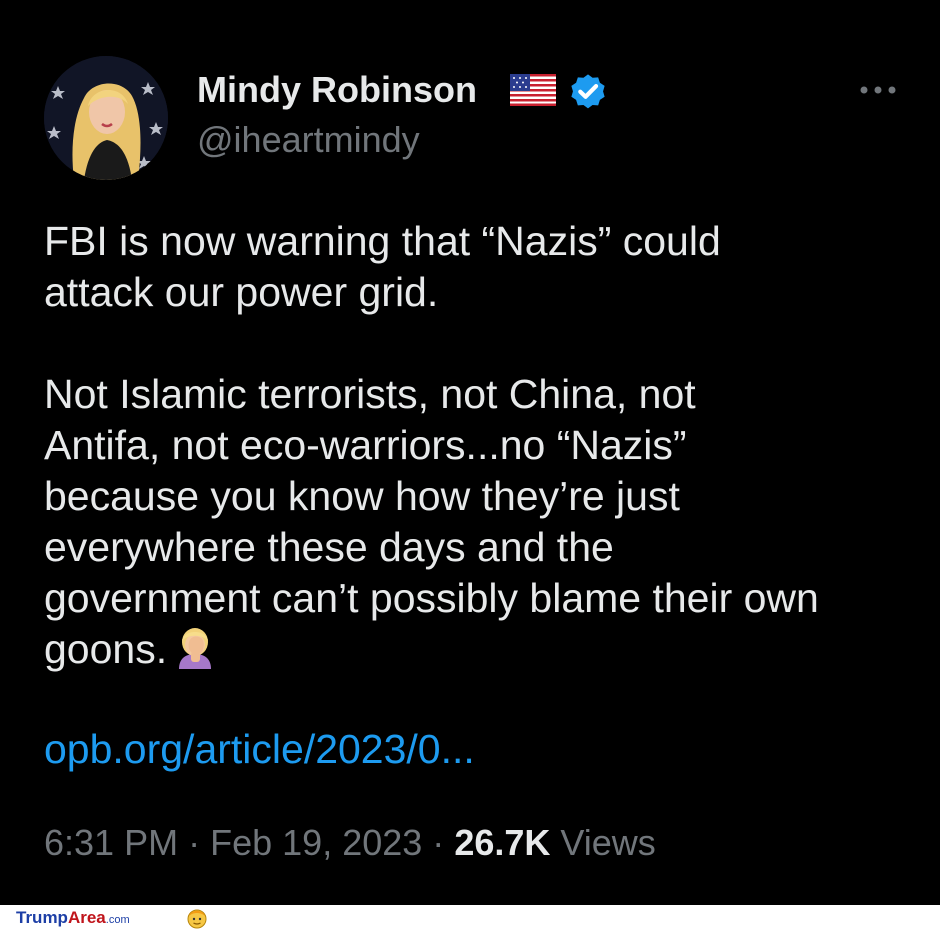 The image size is (940, 931). What do you see at coordinates (42, 917) in the screenshot?
I see `logo-trump: Trump` at bounding box center [42, 917].